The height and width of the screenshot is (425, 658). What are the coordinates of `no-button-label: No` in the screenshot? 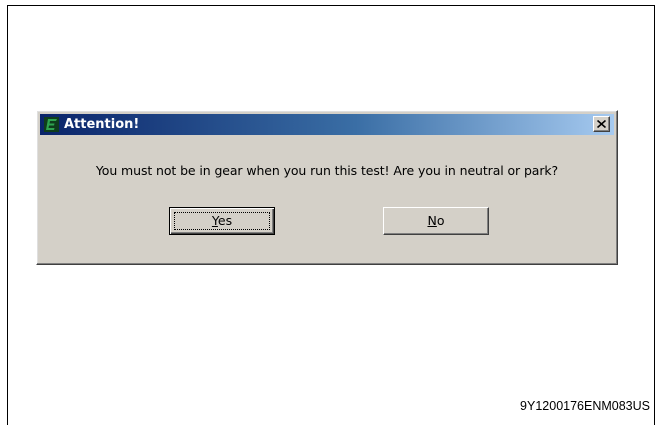 It's located at (435, 220).